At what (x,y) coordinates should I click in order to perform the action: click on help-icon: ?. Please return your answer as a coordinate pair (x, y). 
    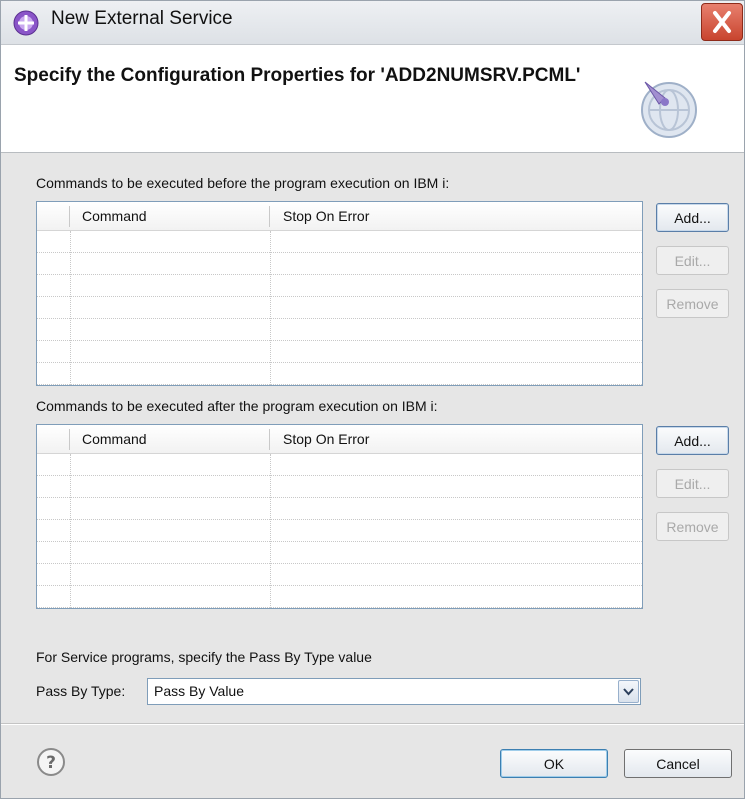
    Looking at the image, I should click on (51, 762).